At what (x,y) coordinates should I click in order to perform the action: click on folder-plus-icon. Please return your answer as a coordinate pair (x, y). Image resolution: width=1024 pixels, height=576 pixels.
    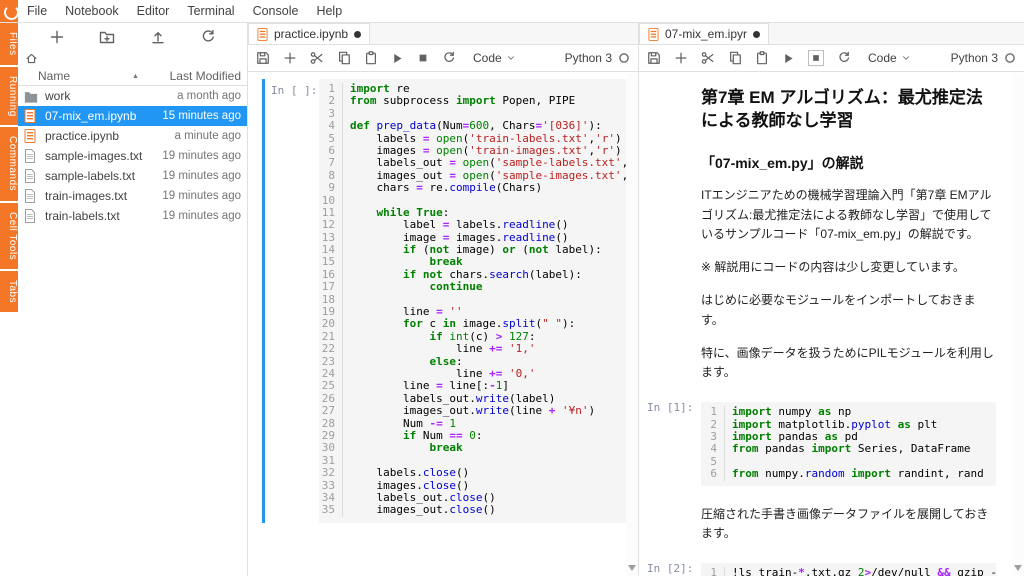
    Looking at the image, I should click on (107, 37).